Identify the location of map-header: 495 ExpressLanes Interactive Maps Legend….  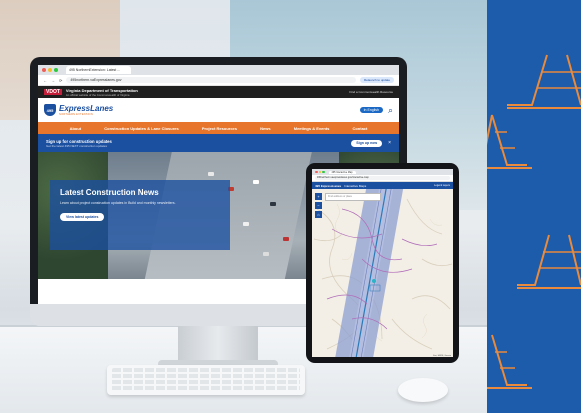
(382, 185).